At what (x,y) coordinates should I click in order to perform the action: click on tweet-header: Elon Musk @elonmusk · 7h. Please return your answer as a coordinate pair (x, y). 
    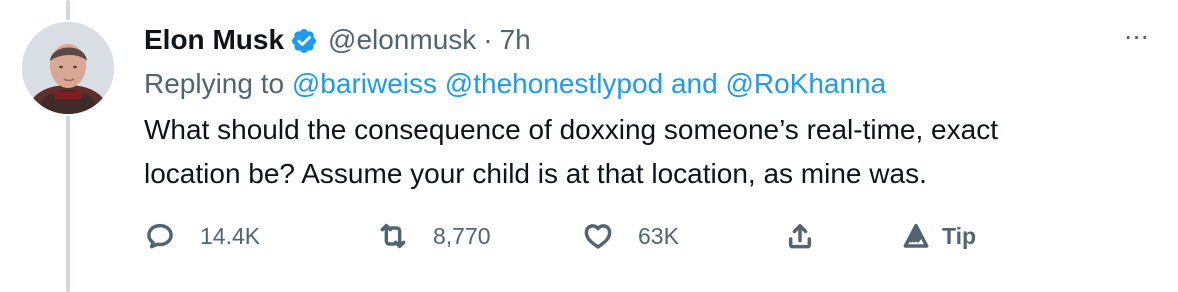
    Looking at the image, I should click on (639, 40).